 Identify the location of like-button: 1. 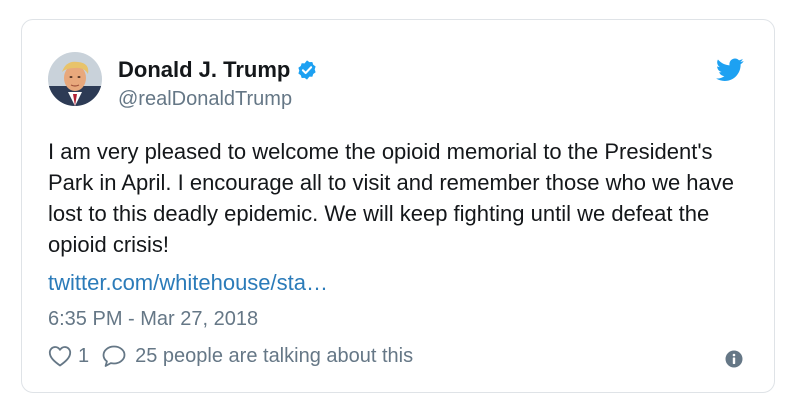
(68, 356).